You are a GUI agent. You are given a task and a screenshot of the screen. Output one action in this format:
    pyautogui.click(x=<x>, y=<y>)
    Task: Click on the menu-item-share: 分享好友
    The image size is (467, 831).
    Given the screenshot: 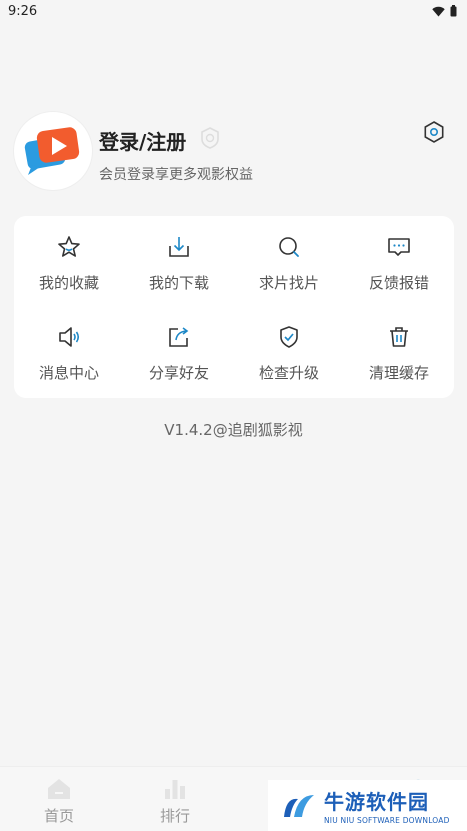 What is the action you would take?
    pyautogui.click(x=179, y=346)
    